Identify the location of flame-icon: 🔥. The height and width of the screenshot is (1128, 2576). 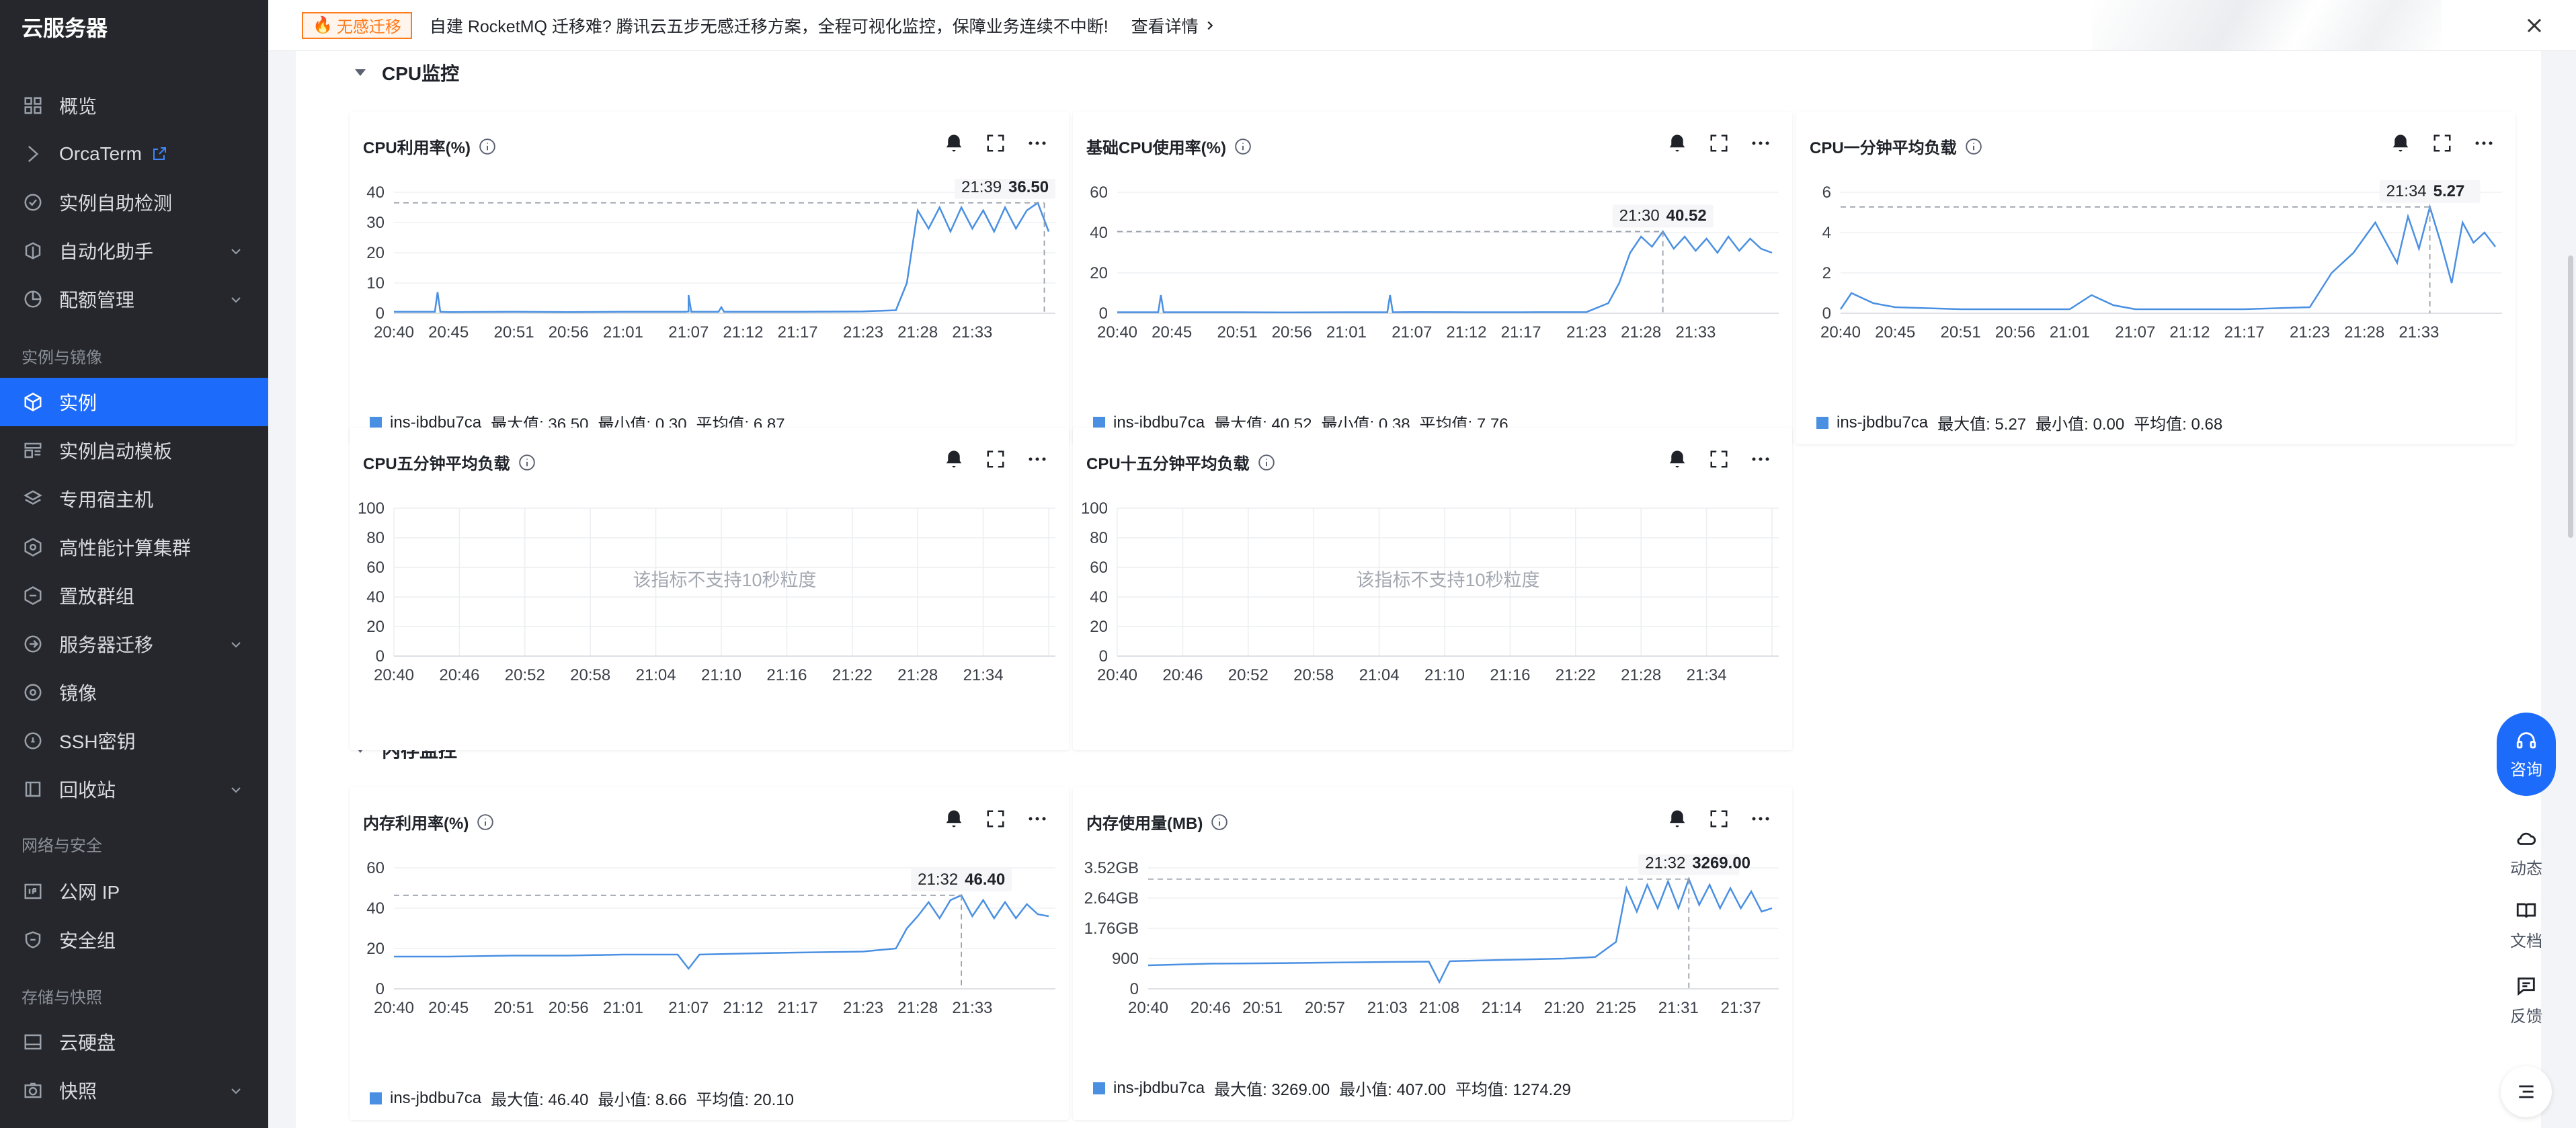
(323, 25).